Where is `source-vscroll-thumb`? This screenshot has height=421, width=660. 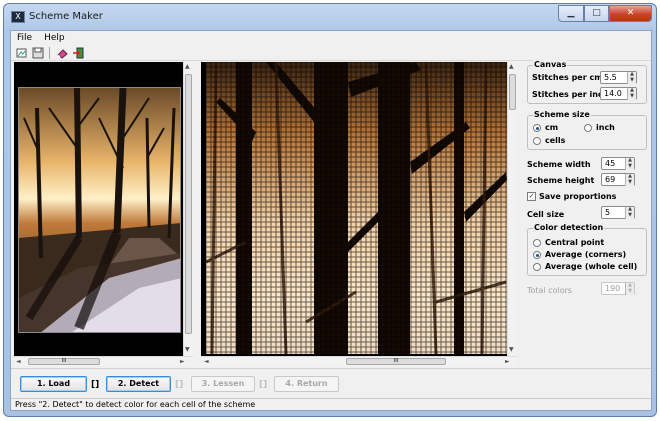
source-vscroll-thumb is located at coordinates (188, 204).